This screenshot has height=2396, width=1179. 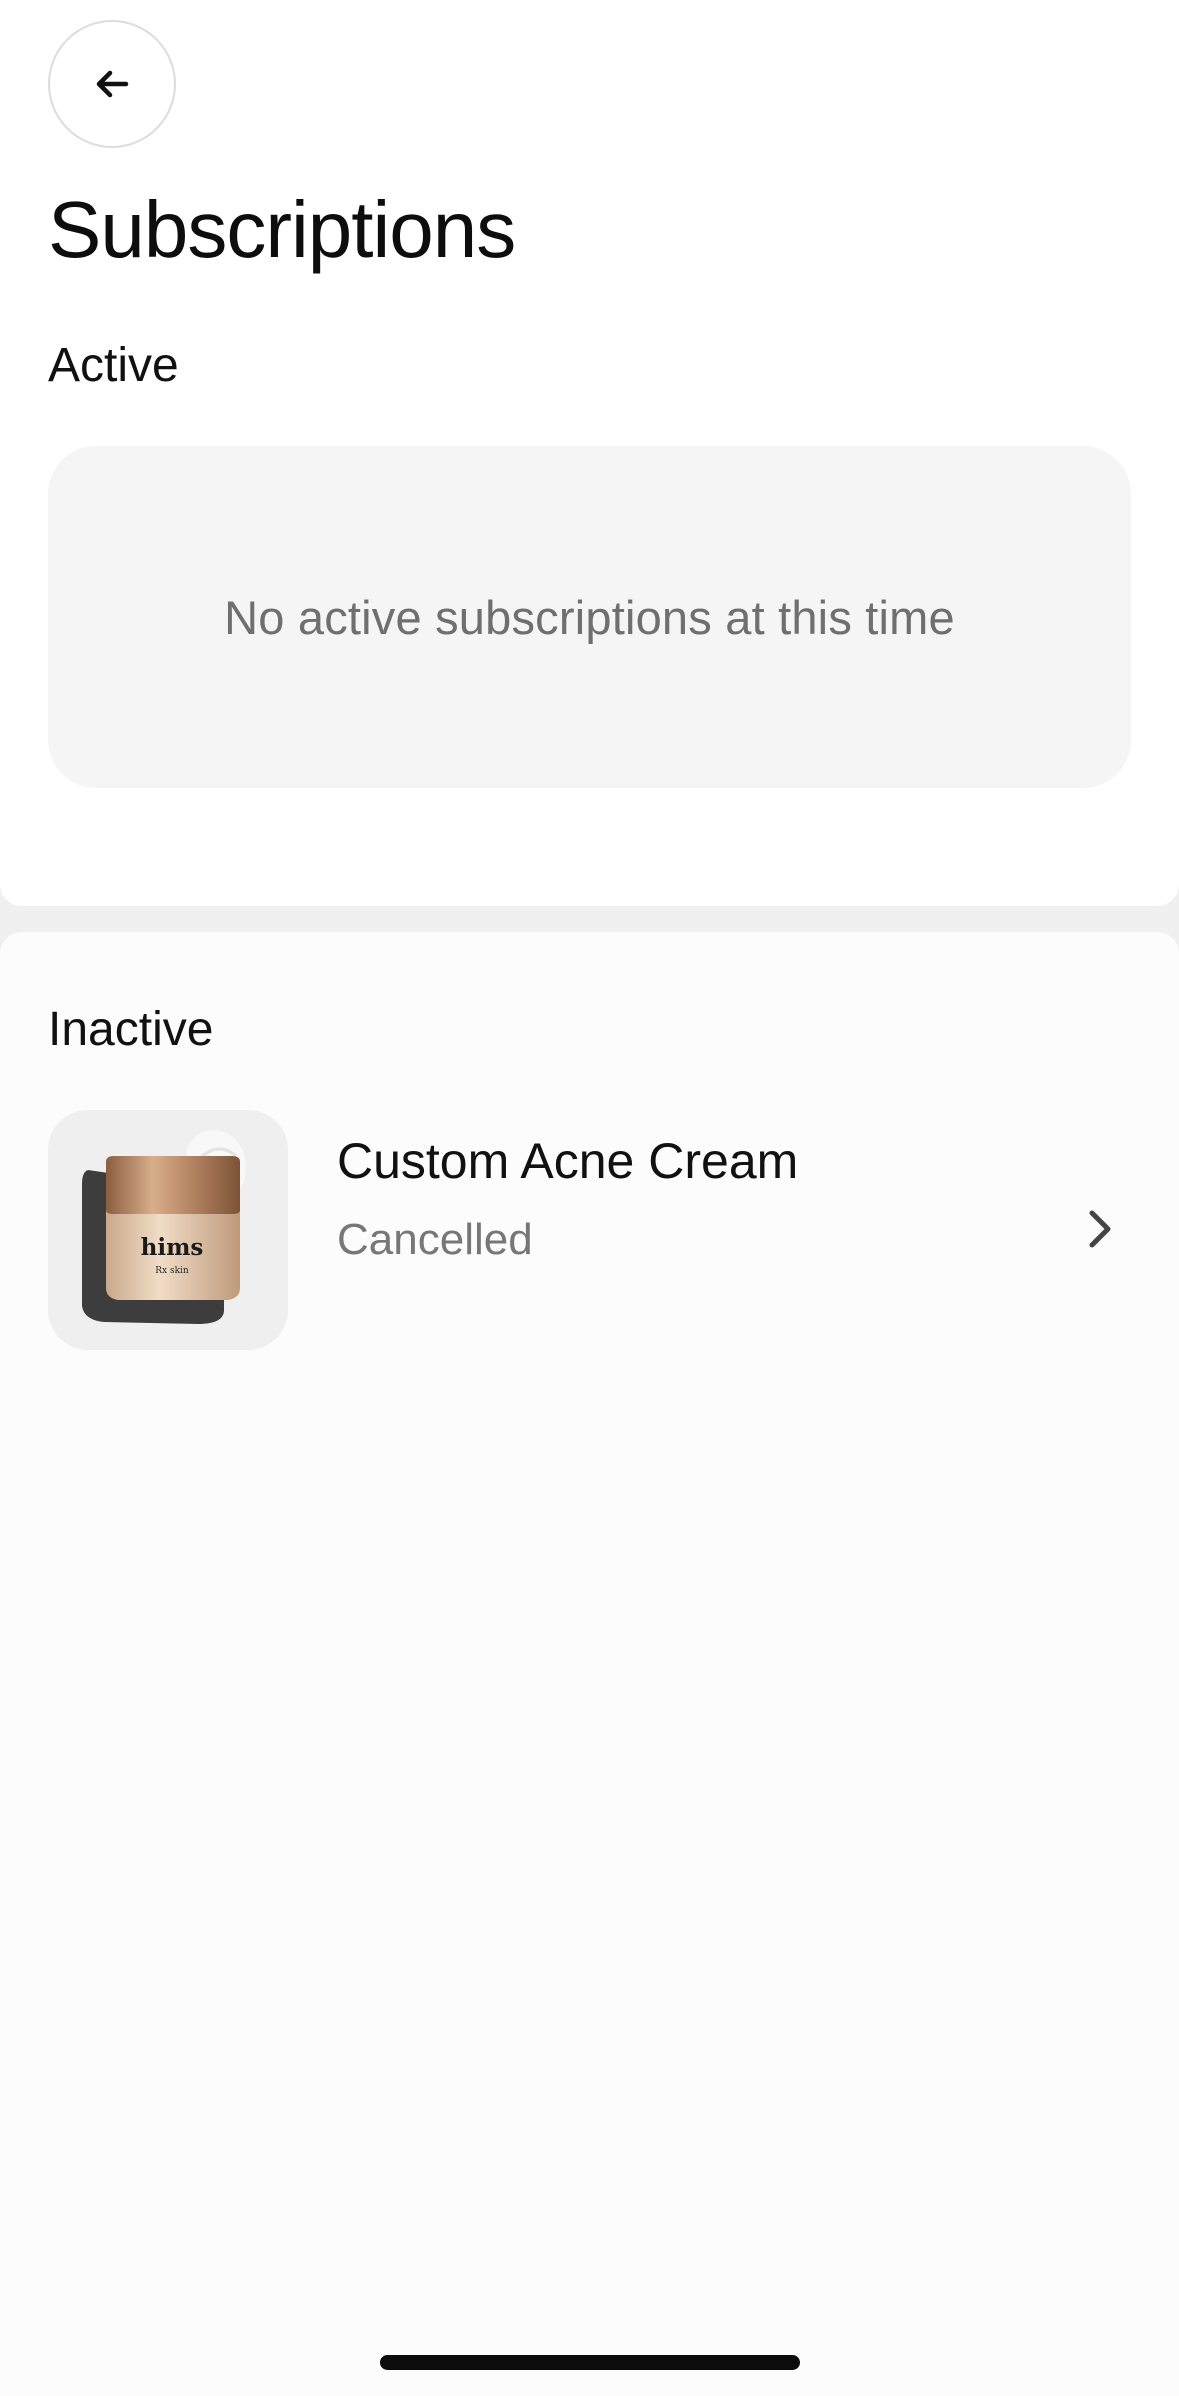 I want to click on back-button, so click(x=112, y=84).